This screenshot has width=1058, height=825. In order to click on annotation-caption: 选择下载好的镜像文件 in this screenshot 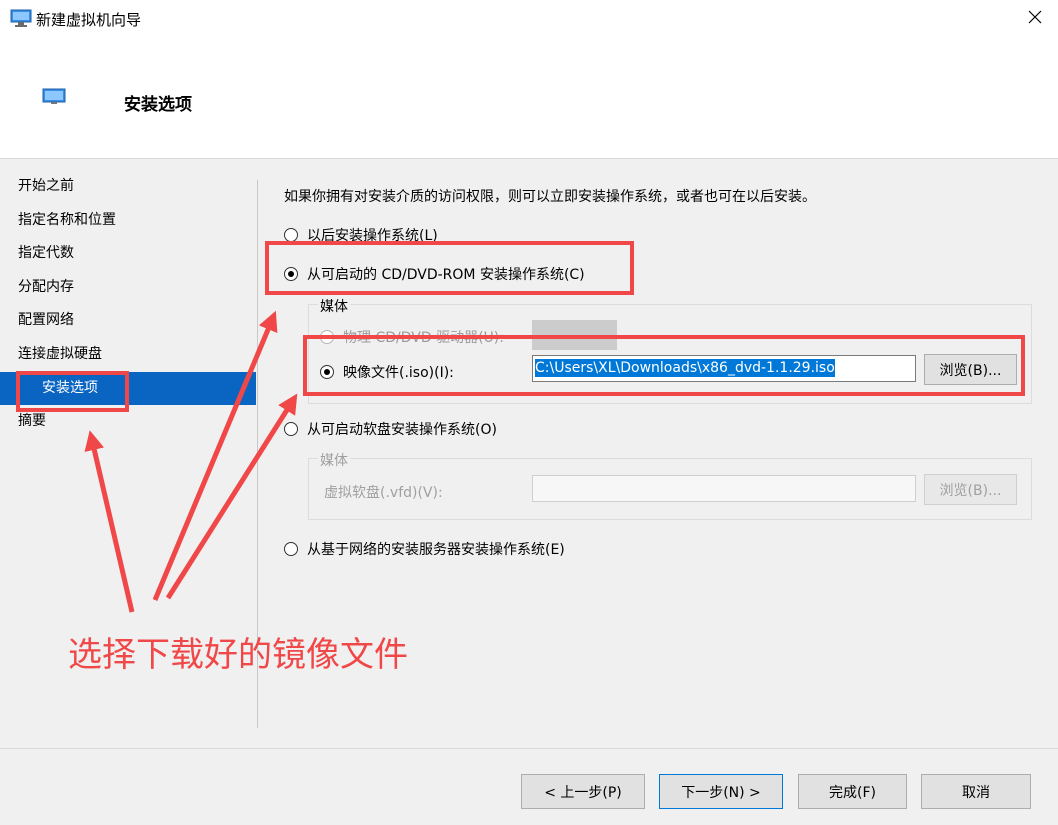, I will do `click(238, 655)`.